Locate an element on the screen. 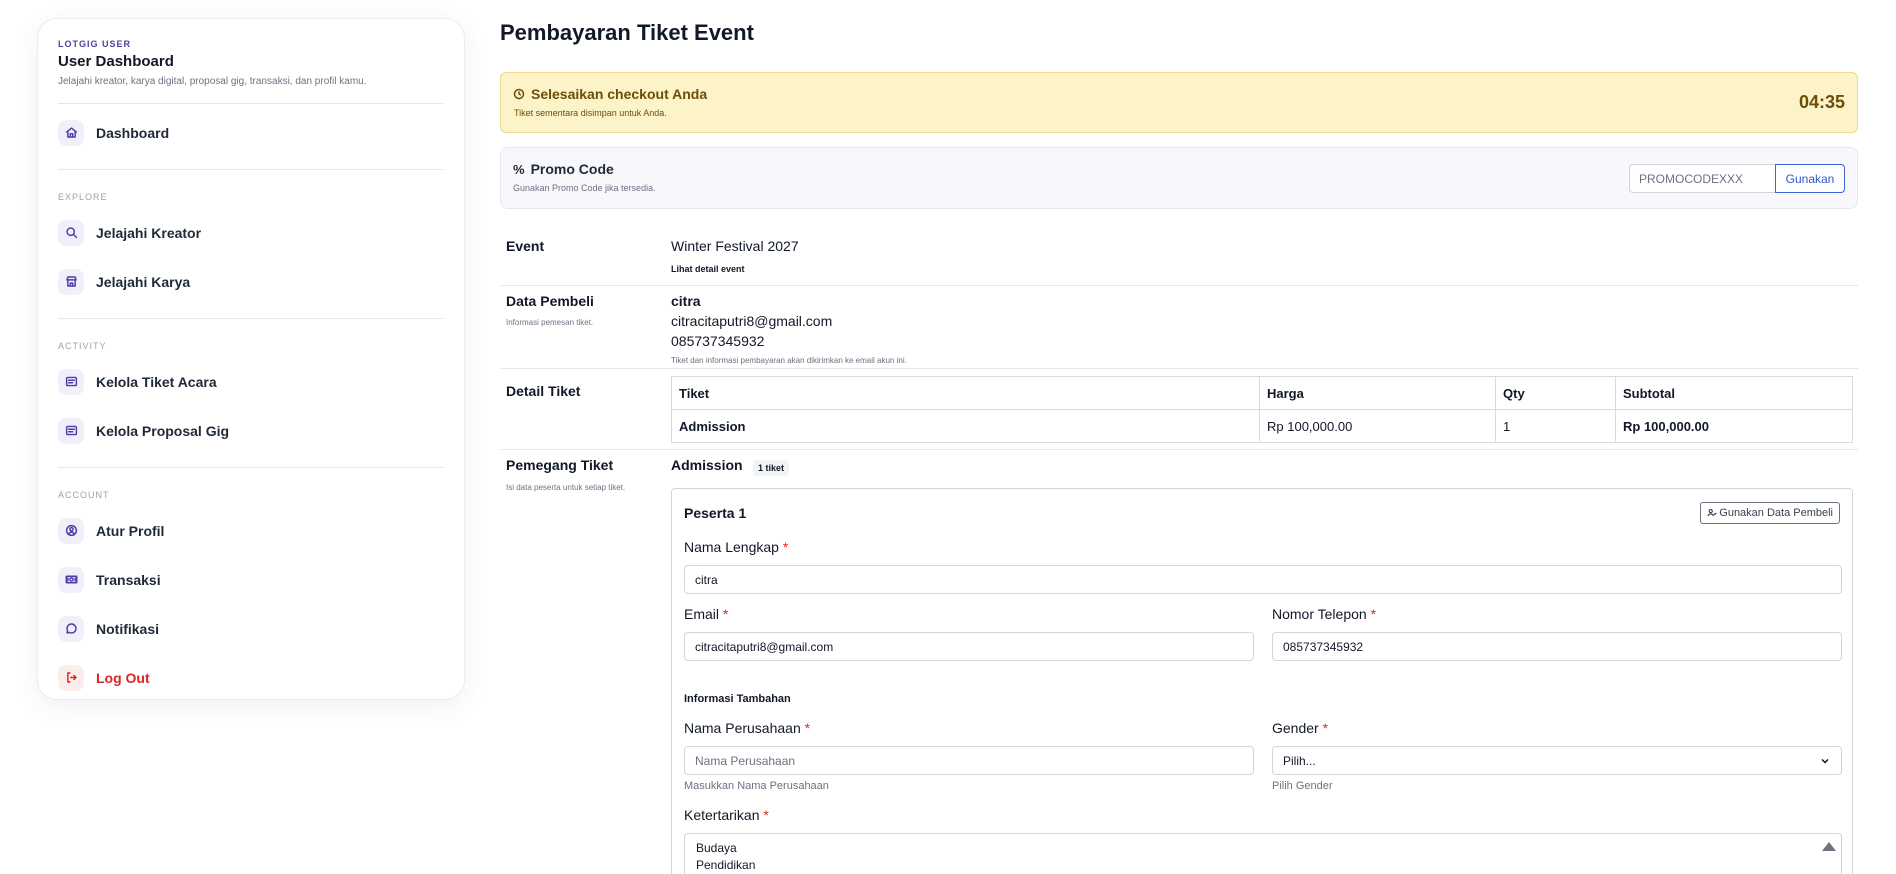  sidebar-item-kelola-proposal-gig: Kelola Proposal Gig is located at coordinates (256, 430).